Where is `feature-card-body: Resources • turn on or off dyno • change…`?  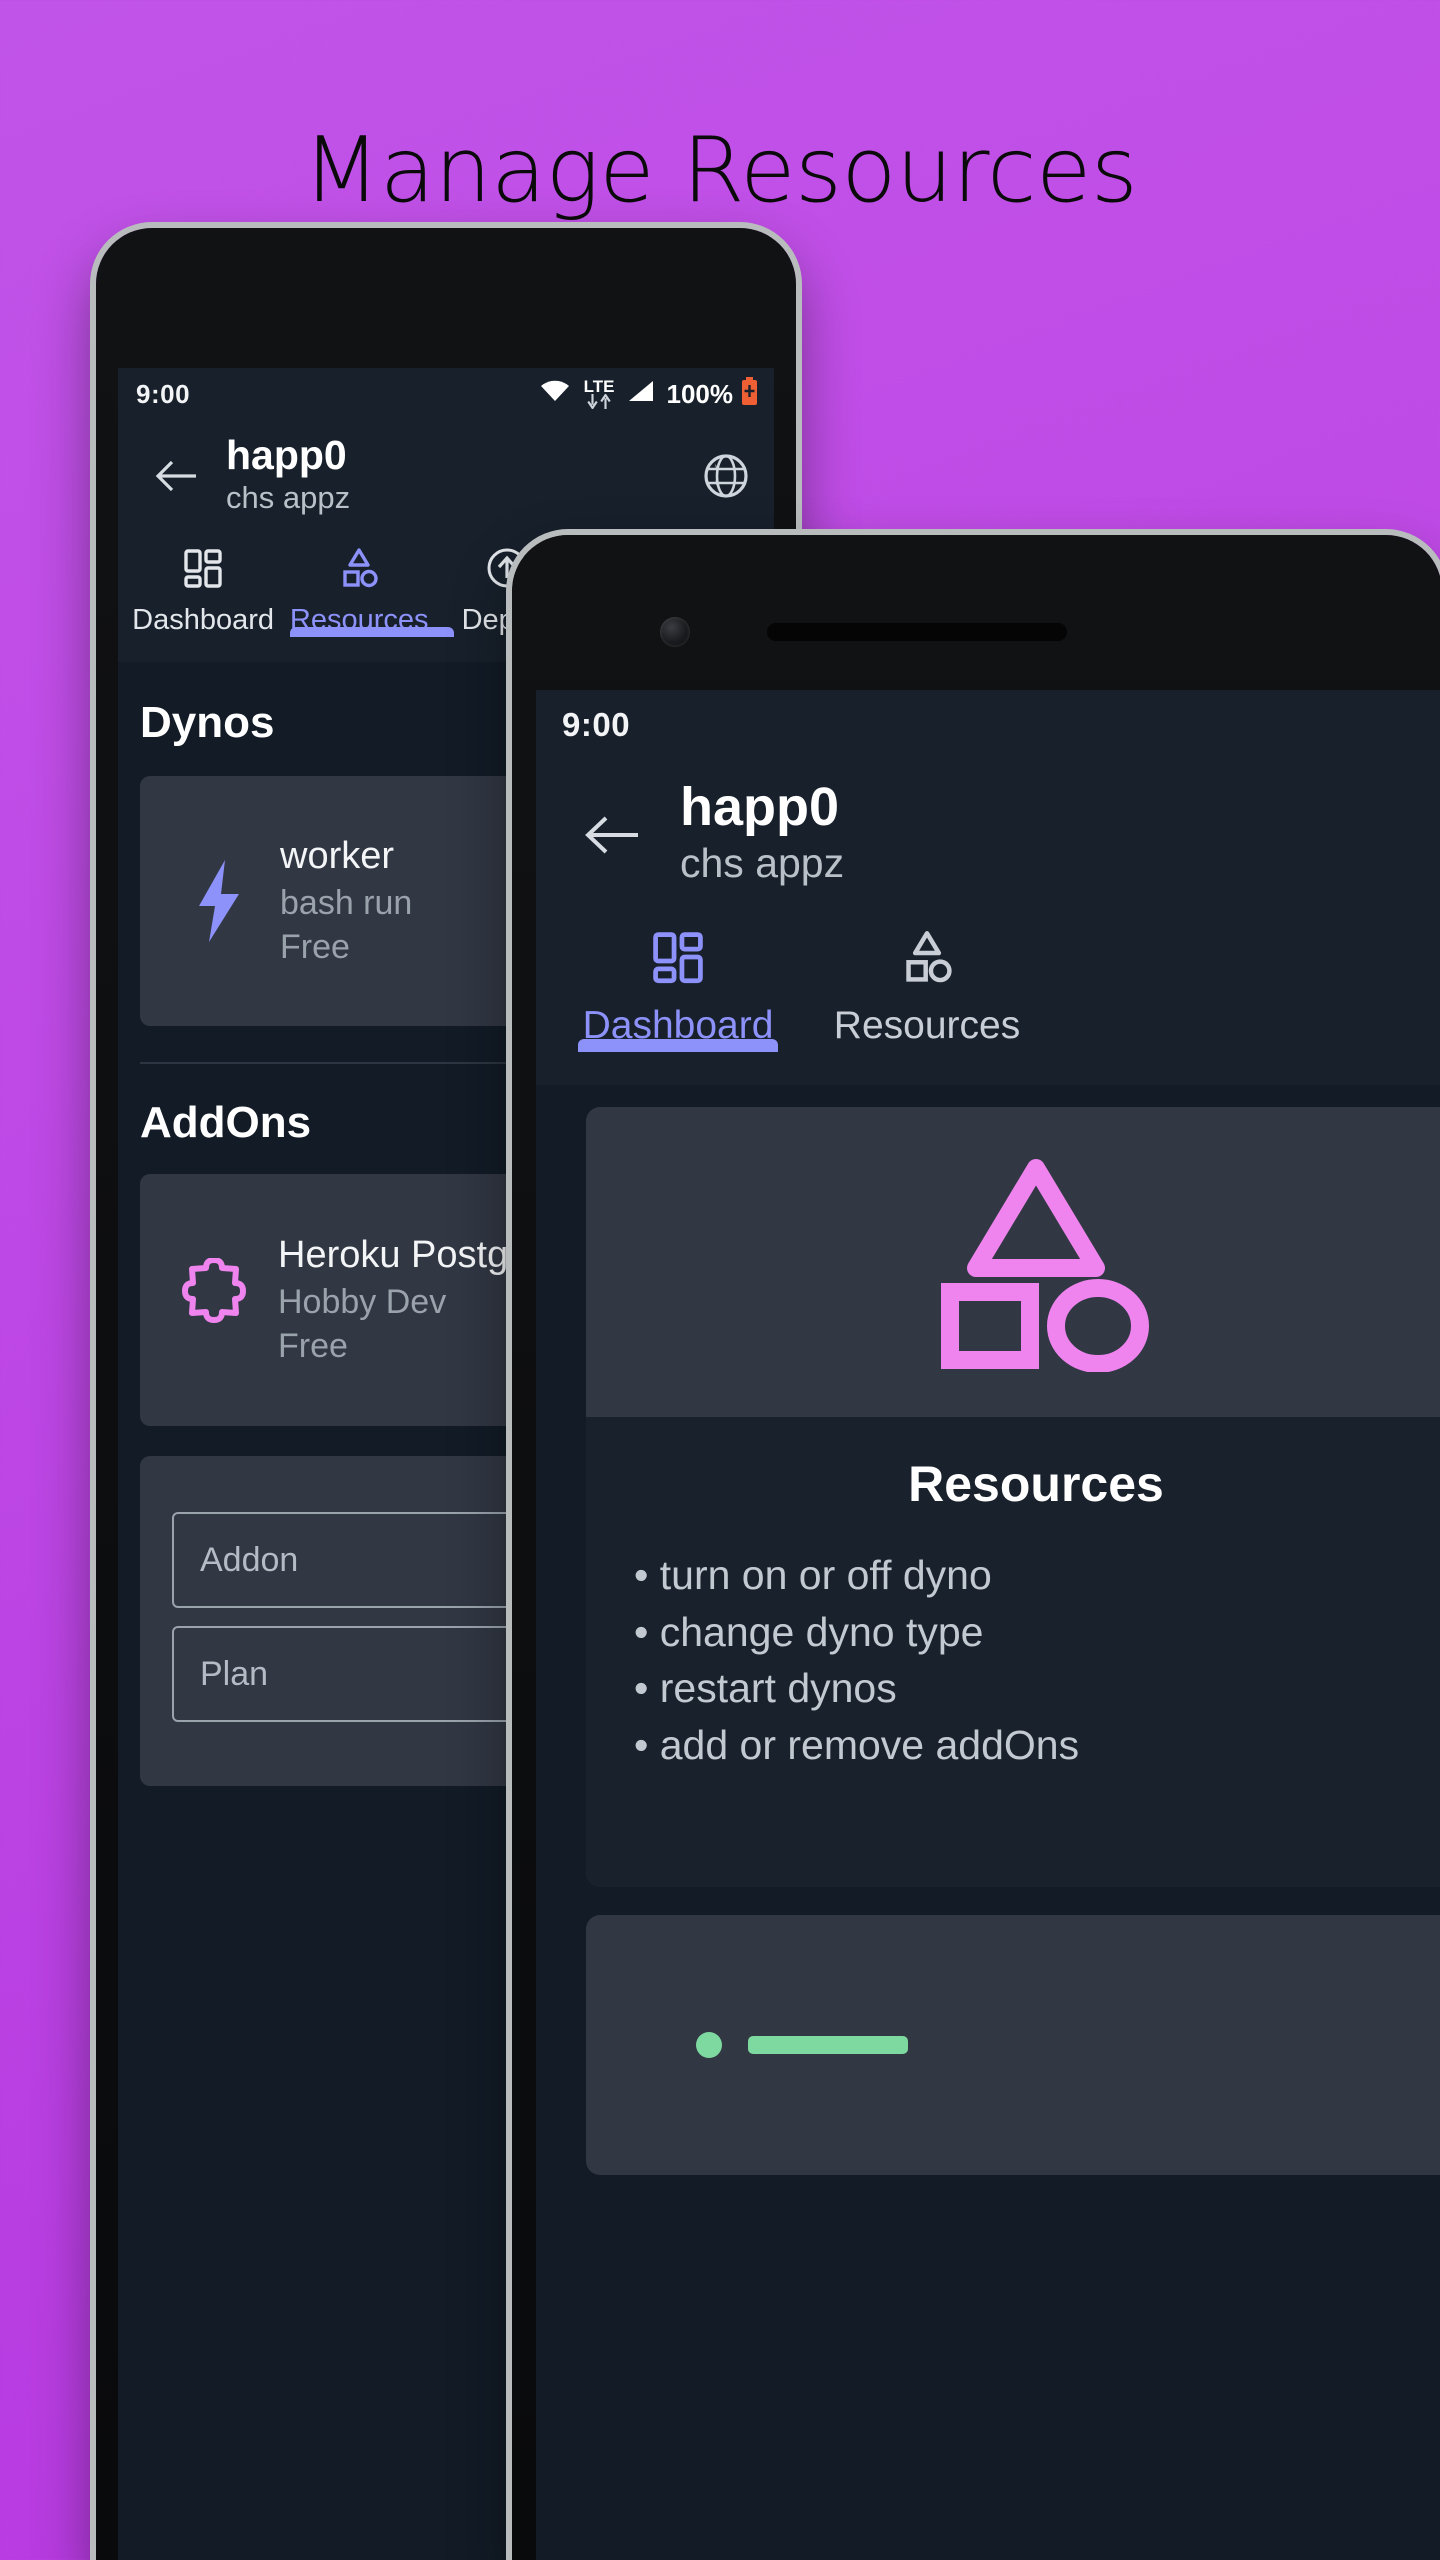
feature-card-body: Resources • turn on or off dyno • change… is located at coordinates (1013, 1652).